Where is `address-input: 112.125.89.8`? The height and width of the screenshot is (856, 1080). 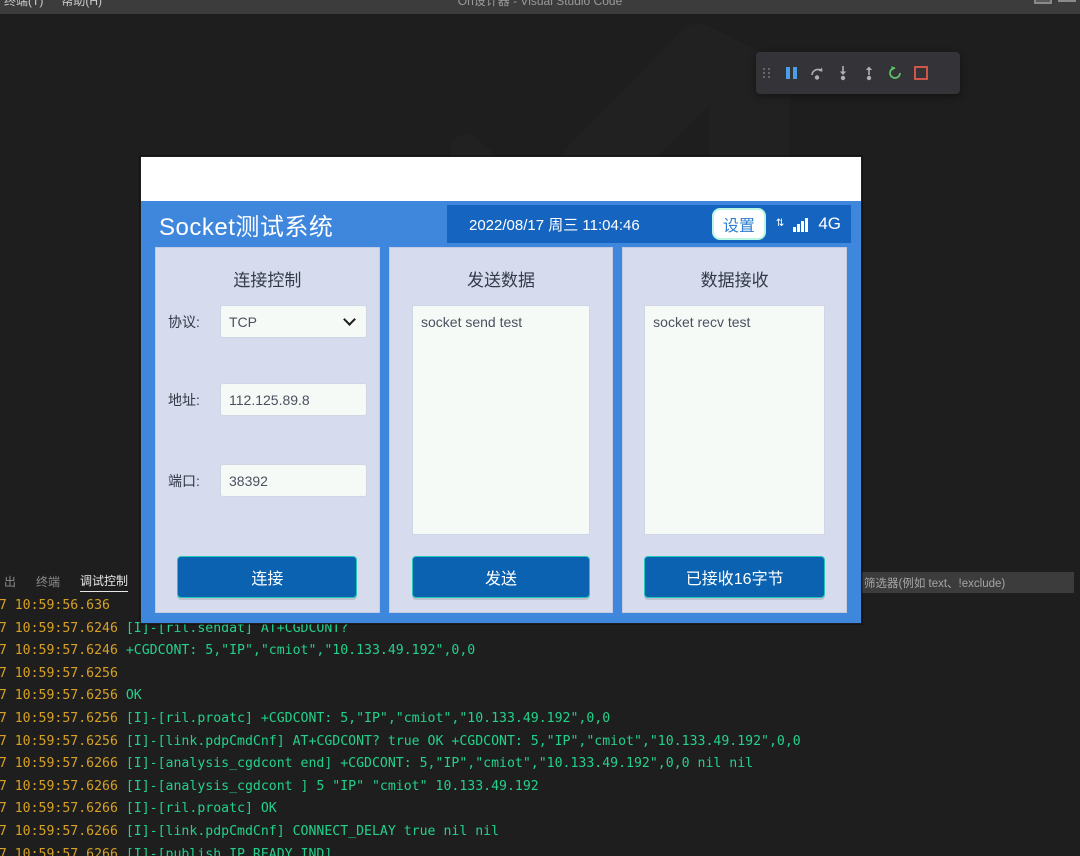
address-input: 112.125.89.8 is located at coordinates (293, 399).